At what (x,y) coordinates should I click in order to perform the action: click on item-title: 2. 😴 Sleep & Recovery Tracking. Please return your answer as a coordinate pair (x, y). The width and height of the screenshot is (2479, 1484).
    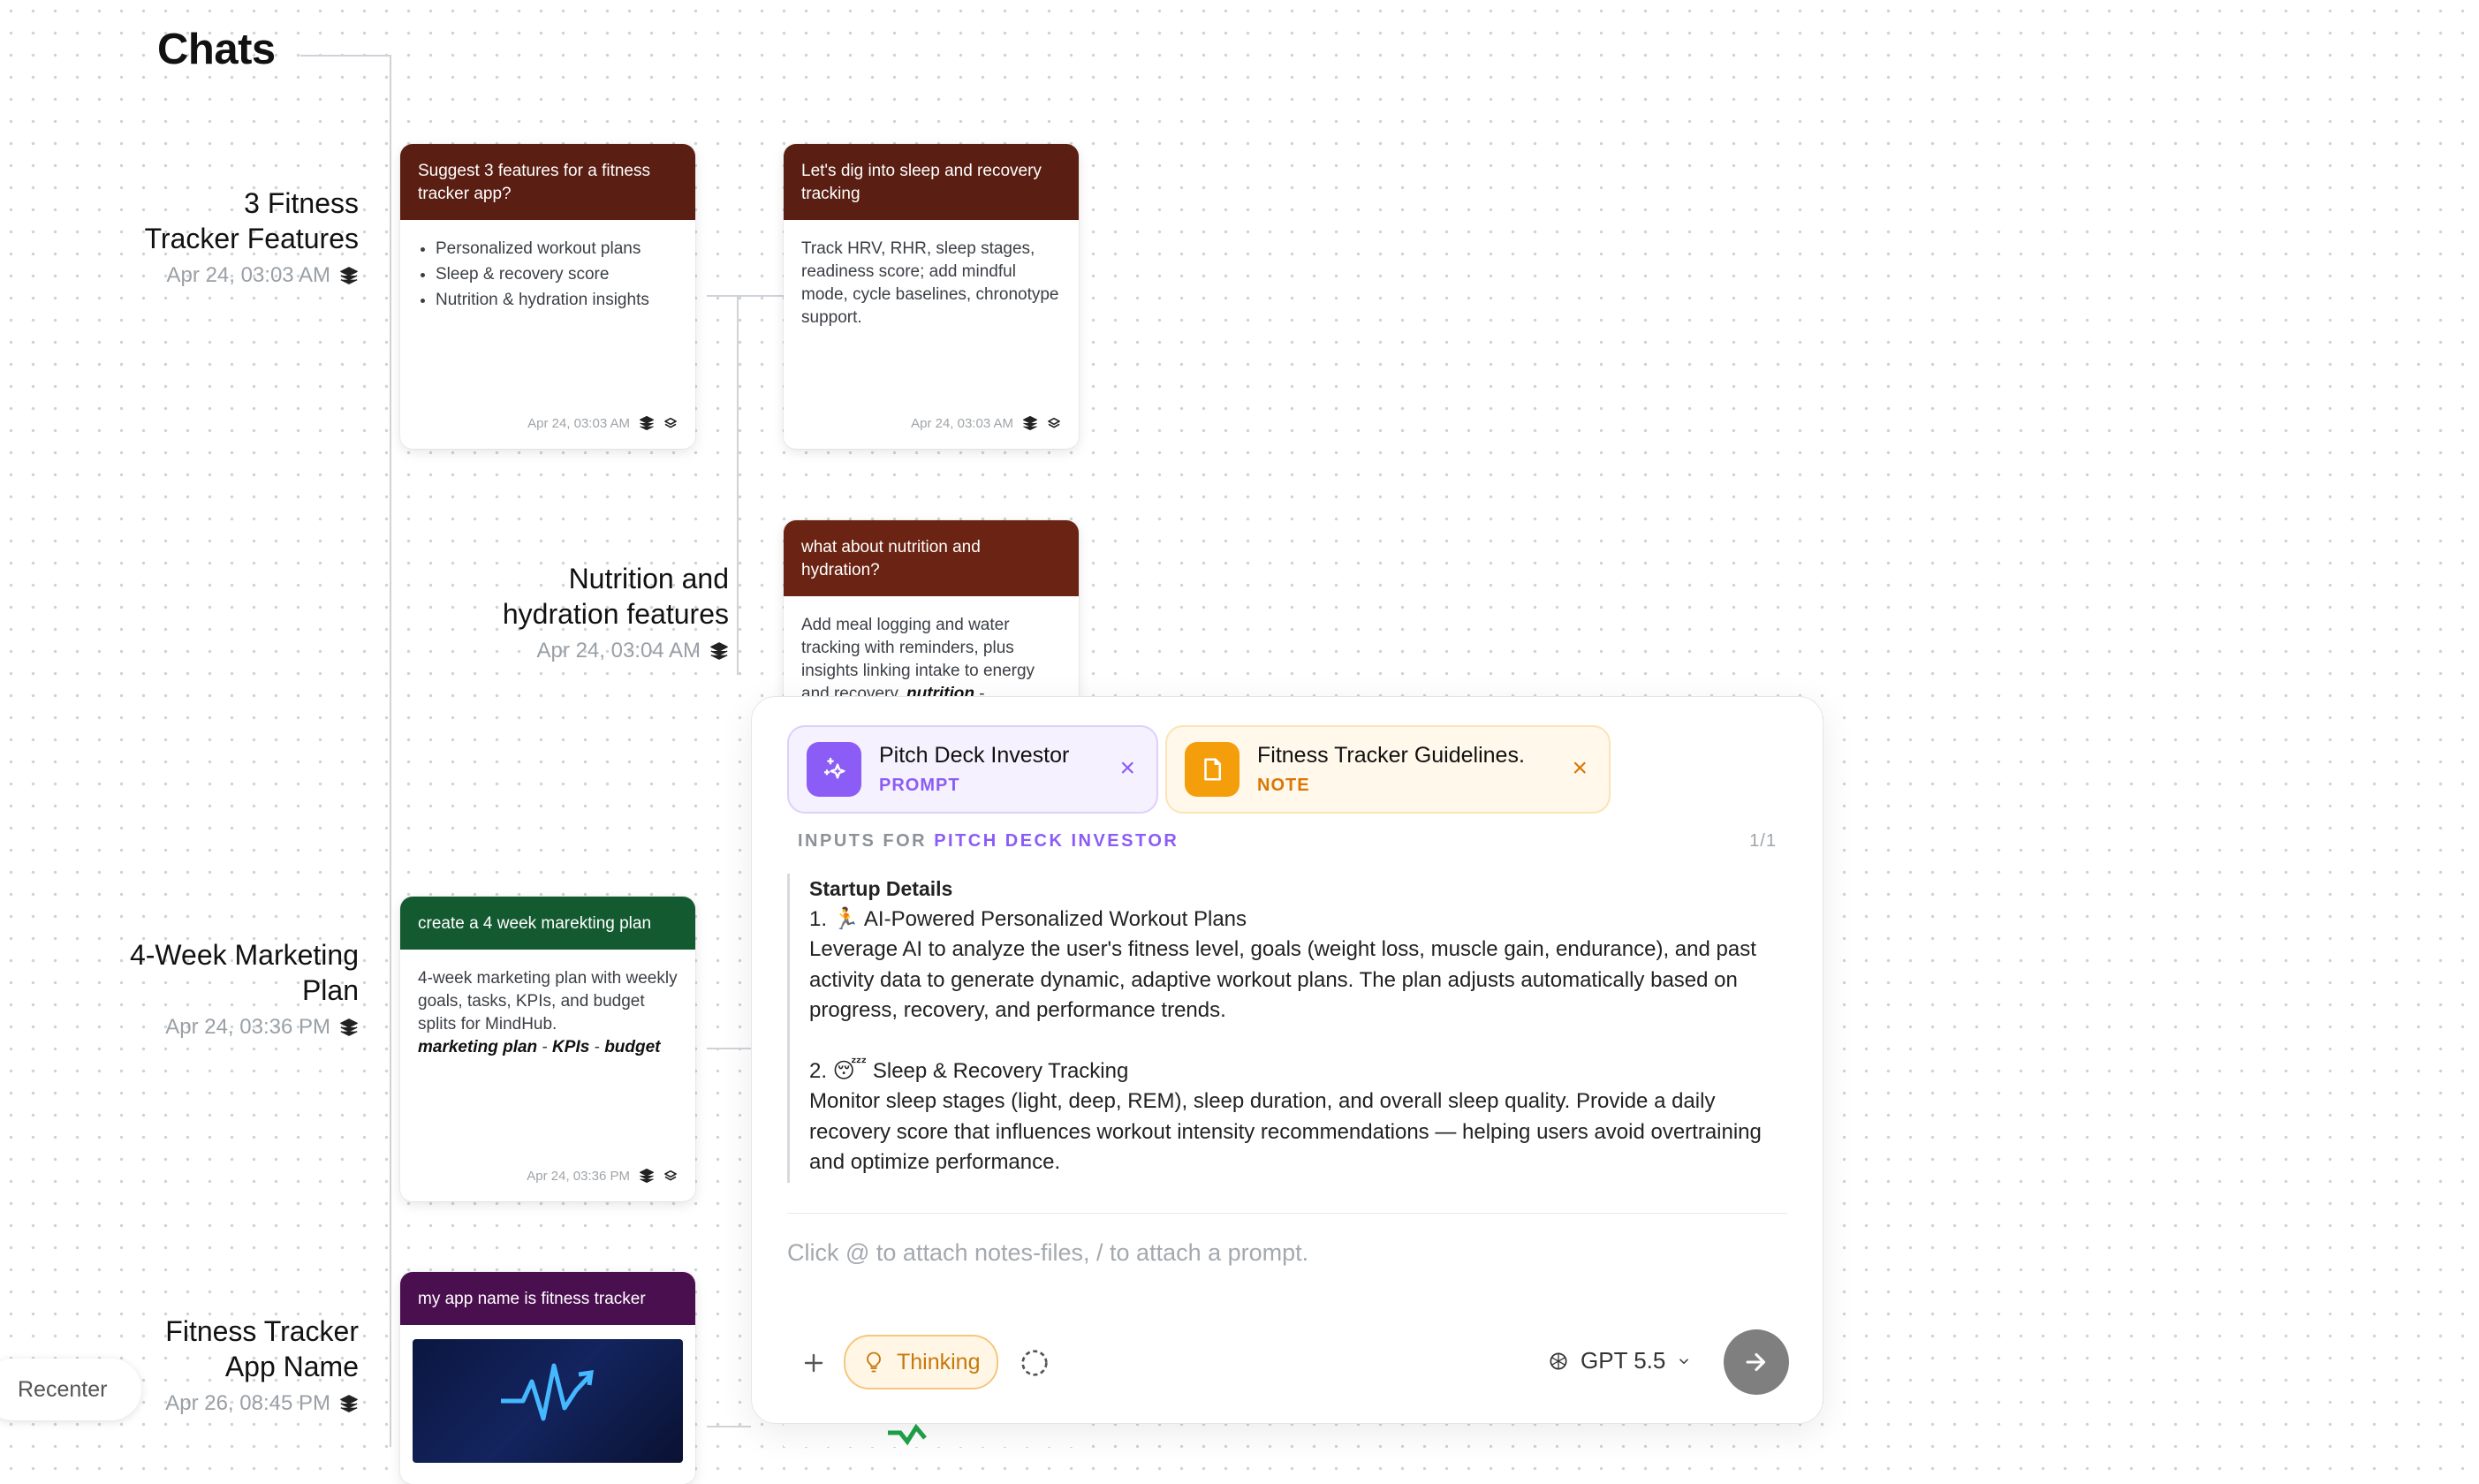
    Looking at the image, I should click on (969, 1070).